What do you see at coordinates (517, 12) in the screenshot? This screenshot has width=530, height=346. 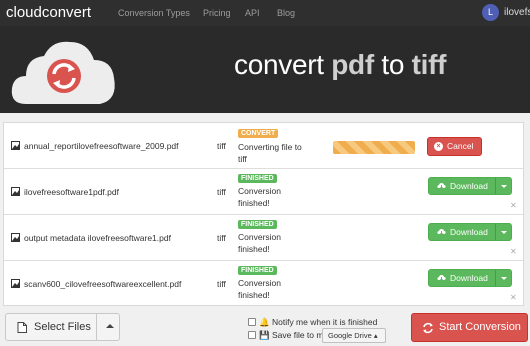 I see `user-name: ilovefs` at bounding box center [517, 12].